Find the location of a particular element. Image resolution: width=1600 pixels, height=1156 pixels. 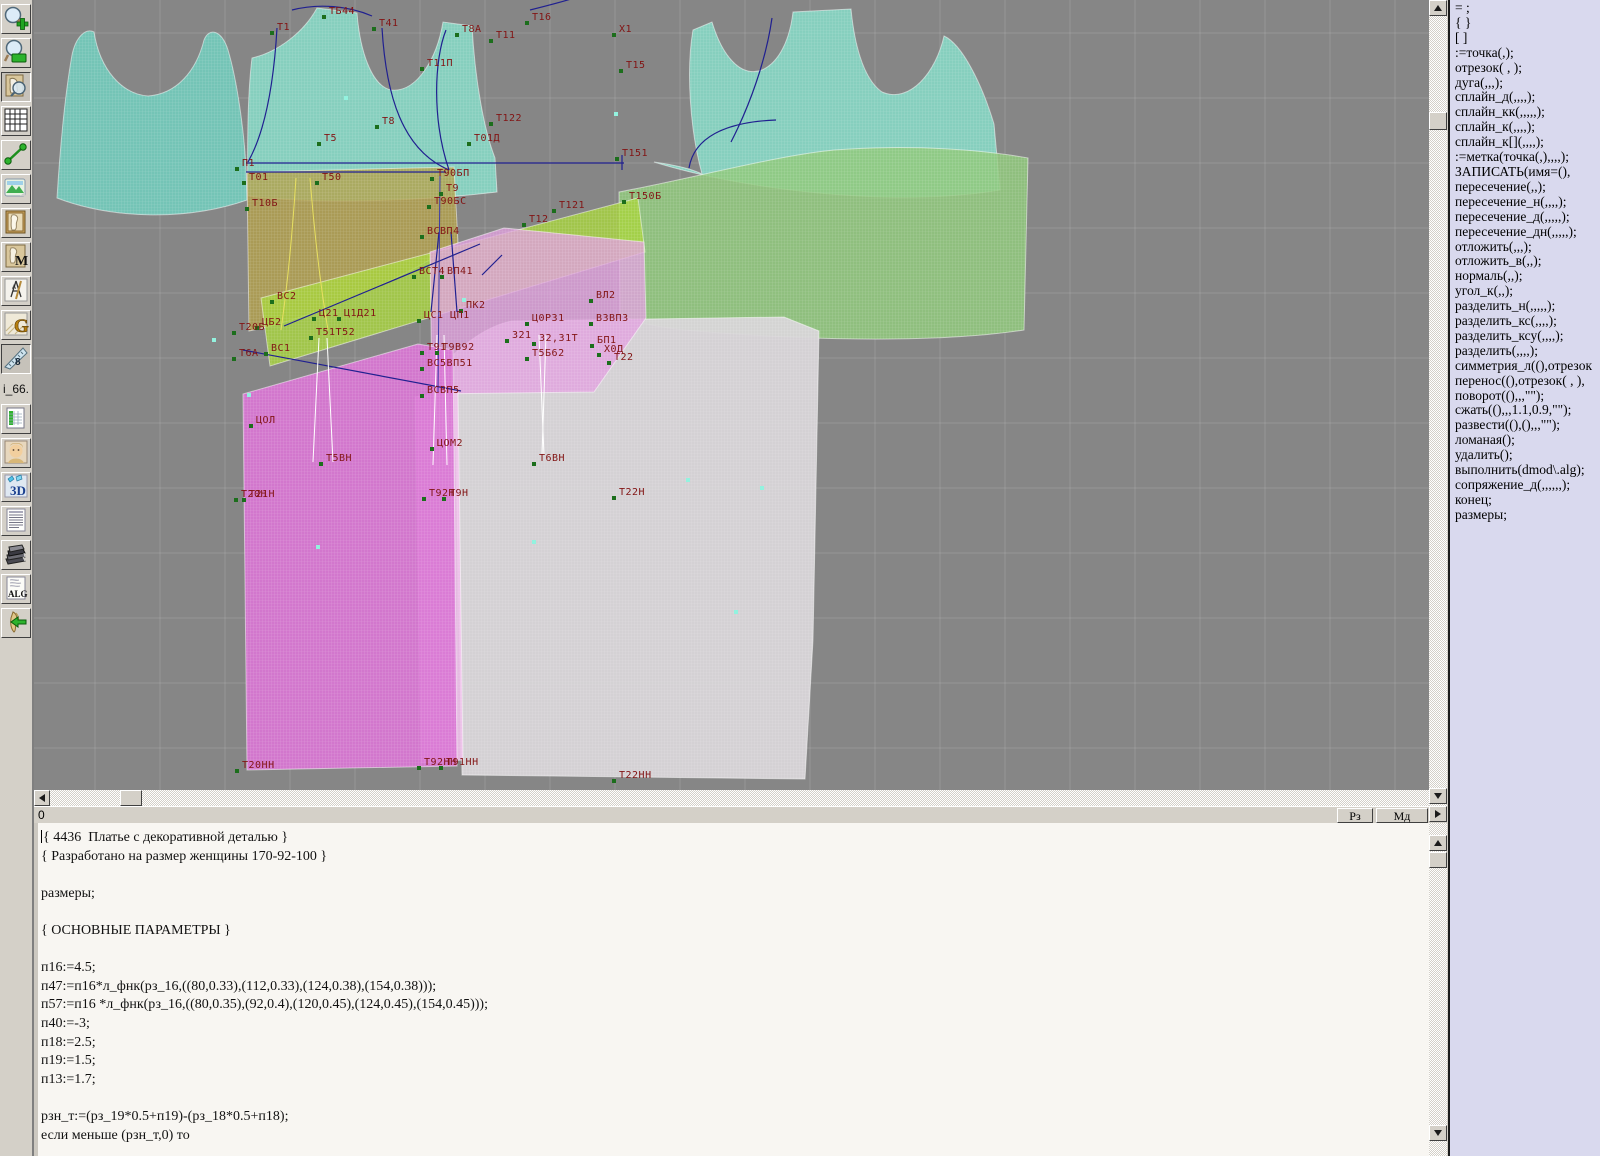

command-item: :=метка(точка(,),,,,); is located at coordinates (1527, 157).